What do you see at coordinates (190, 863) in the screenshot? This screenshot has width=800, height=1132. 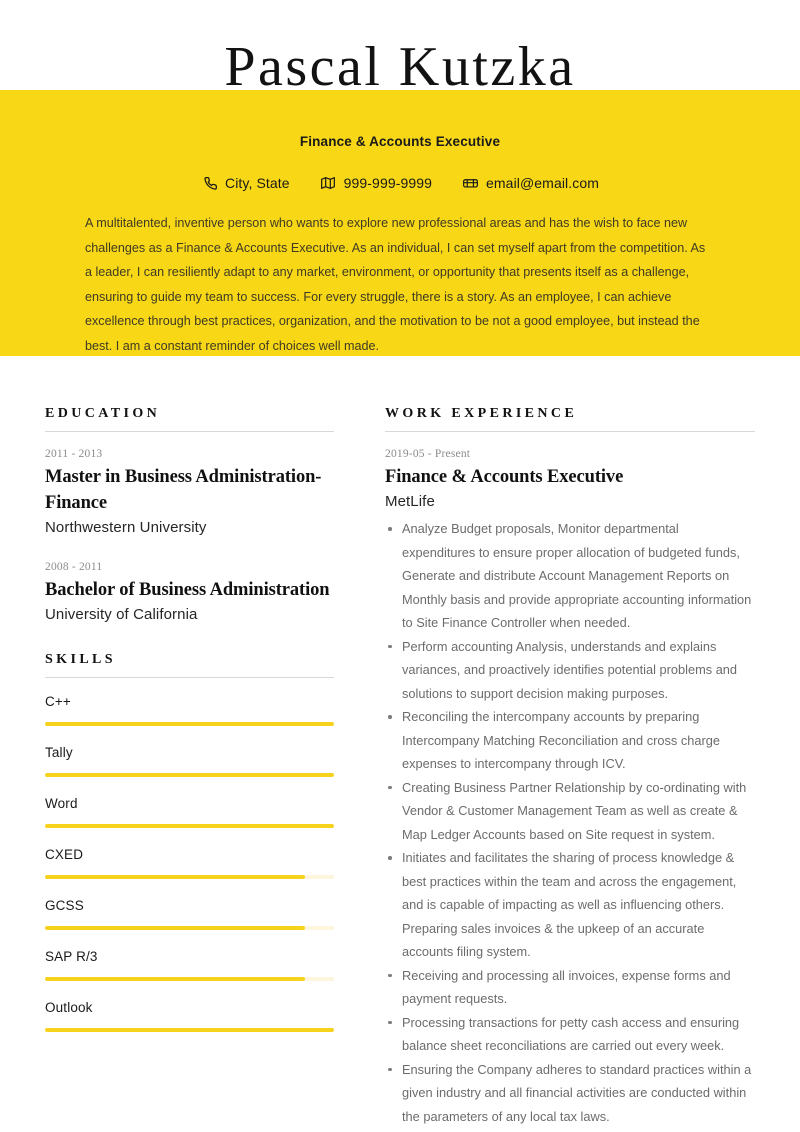 I see `skill-item: CXED` at bounding box center [190, 863].